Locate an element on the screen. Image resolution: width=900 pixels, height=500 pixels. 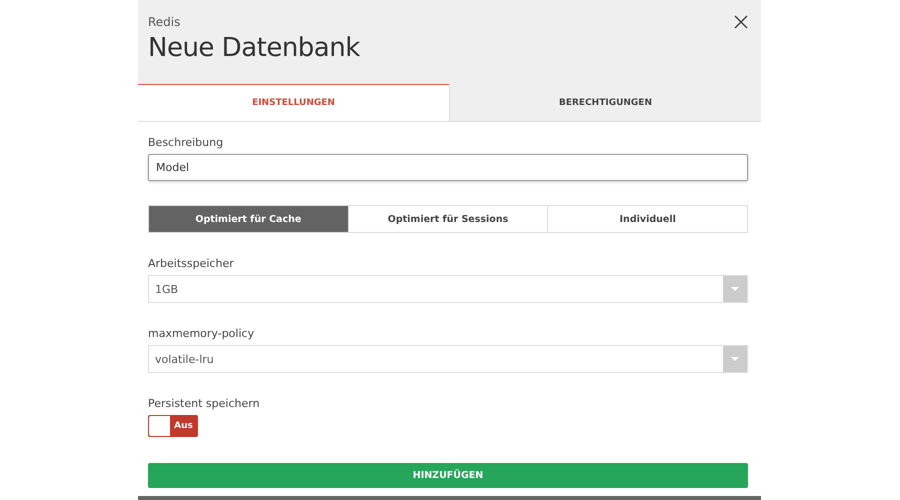
field-label: Arbeitsspeicher is located at coordinates (191, 263).